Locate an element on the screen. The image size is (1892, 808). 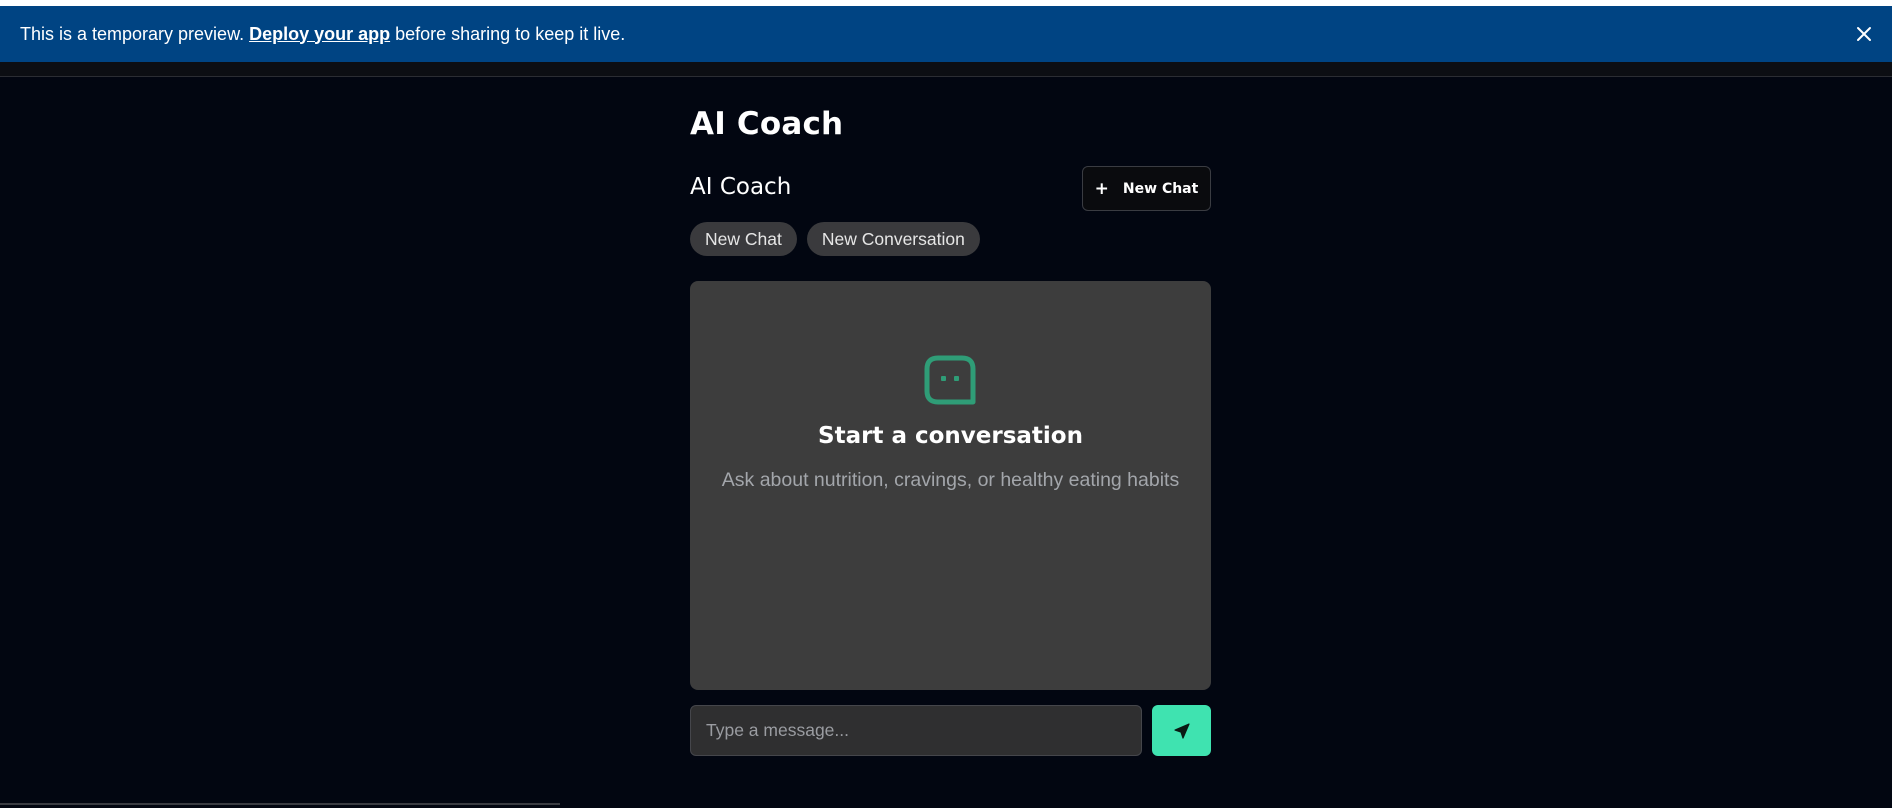
chip-new-conversation: New Conversation is located at coordinates (893, 239).